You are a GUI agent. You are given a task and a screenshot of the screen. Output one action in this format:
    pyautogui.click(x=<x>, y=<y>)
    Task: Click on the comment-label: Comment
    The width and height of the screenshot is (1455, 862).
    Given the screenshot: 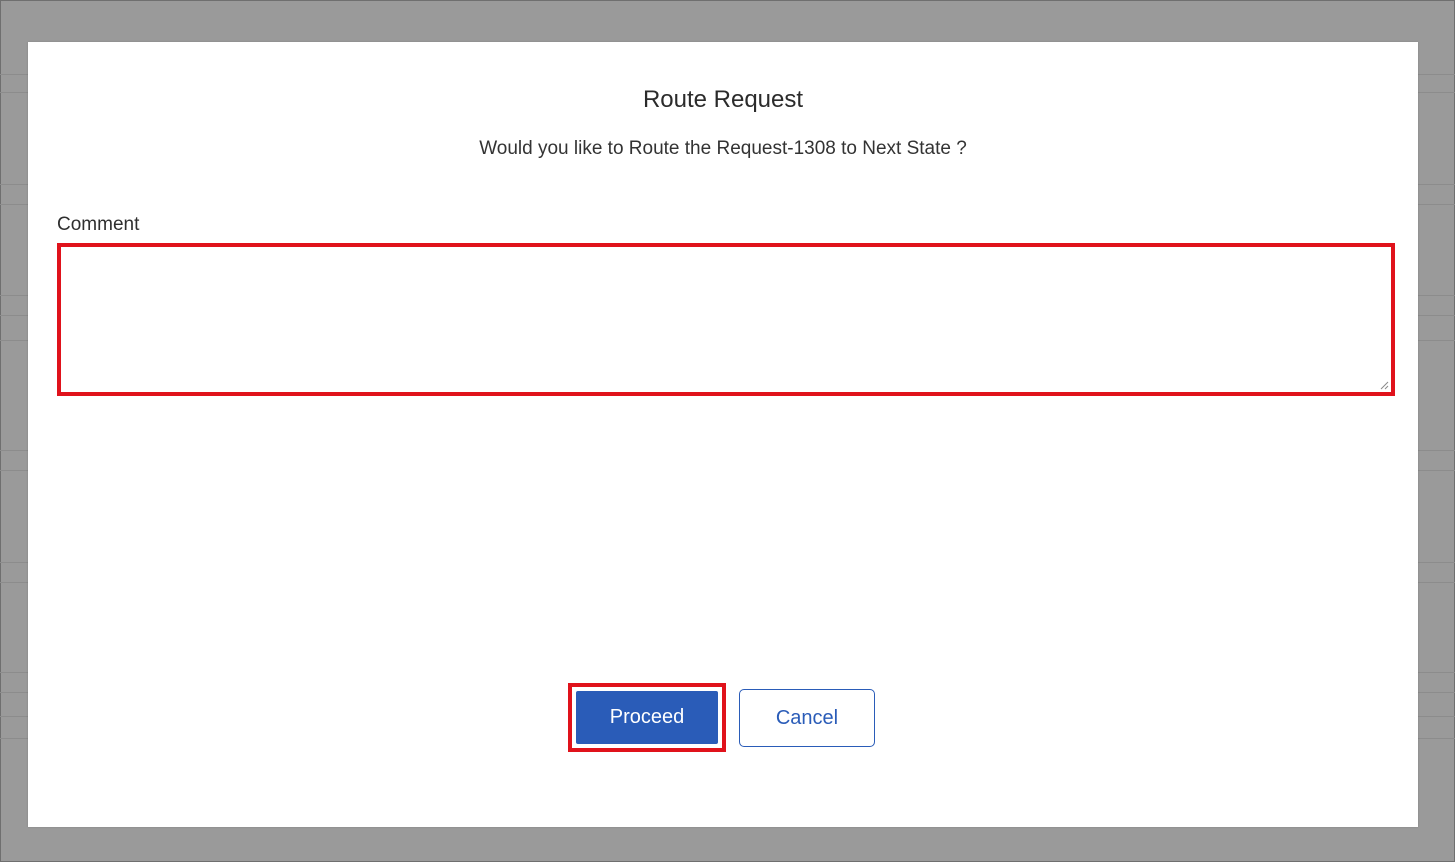 What is the action you would take?
    pyautogui.click(x=98, y=224)
    